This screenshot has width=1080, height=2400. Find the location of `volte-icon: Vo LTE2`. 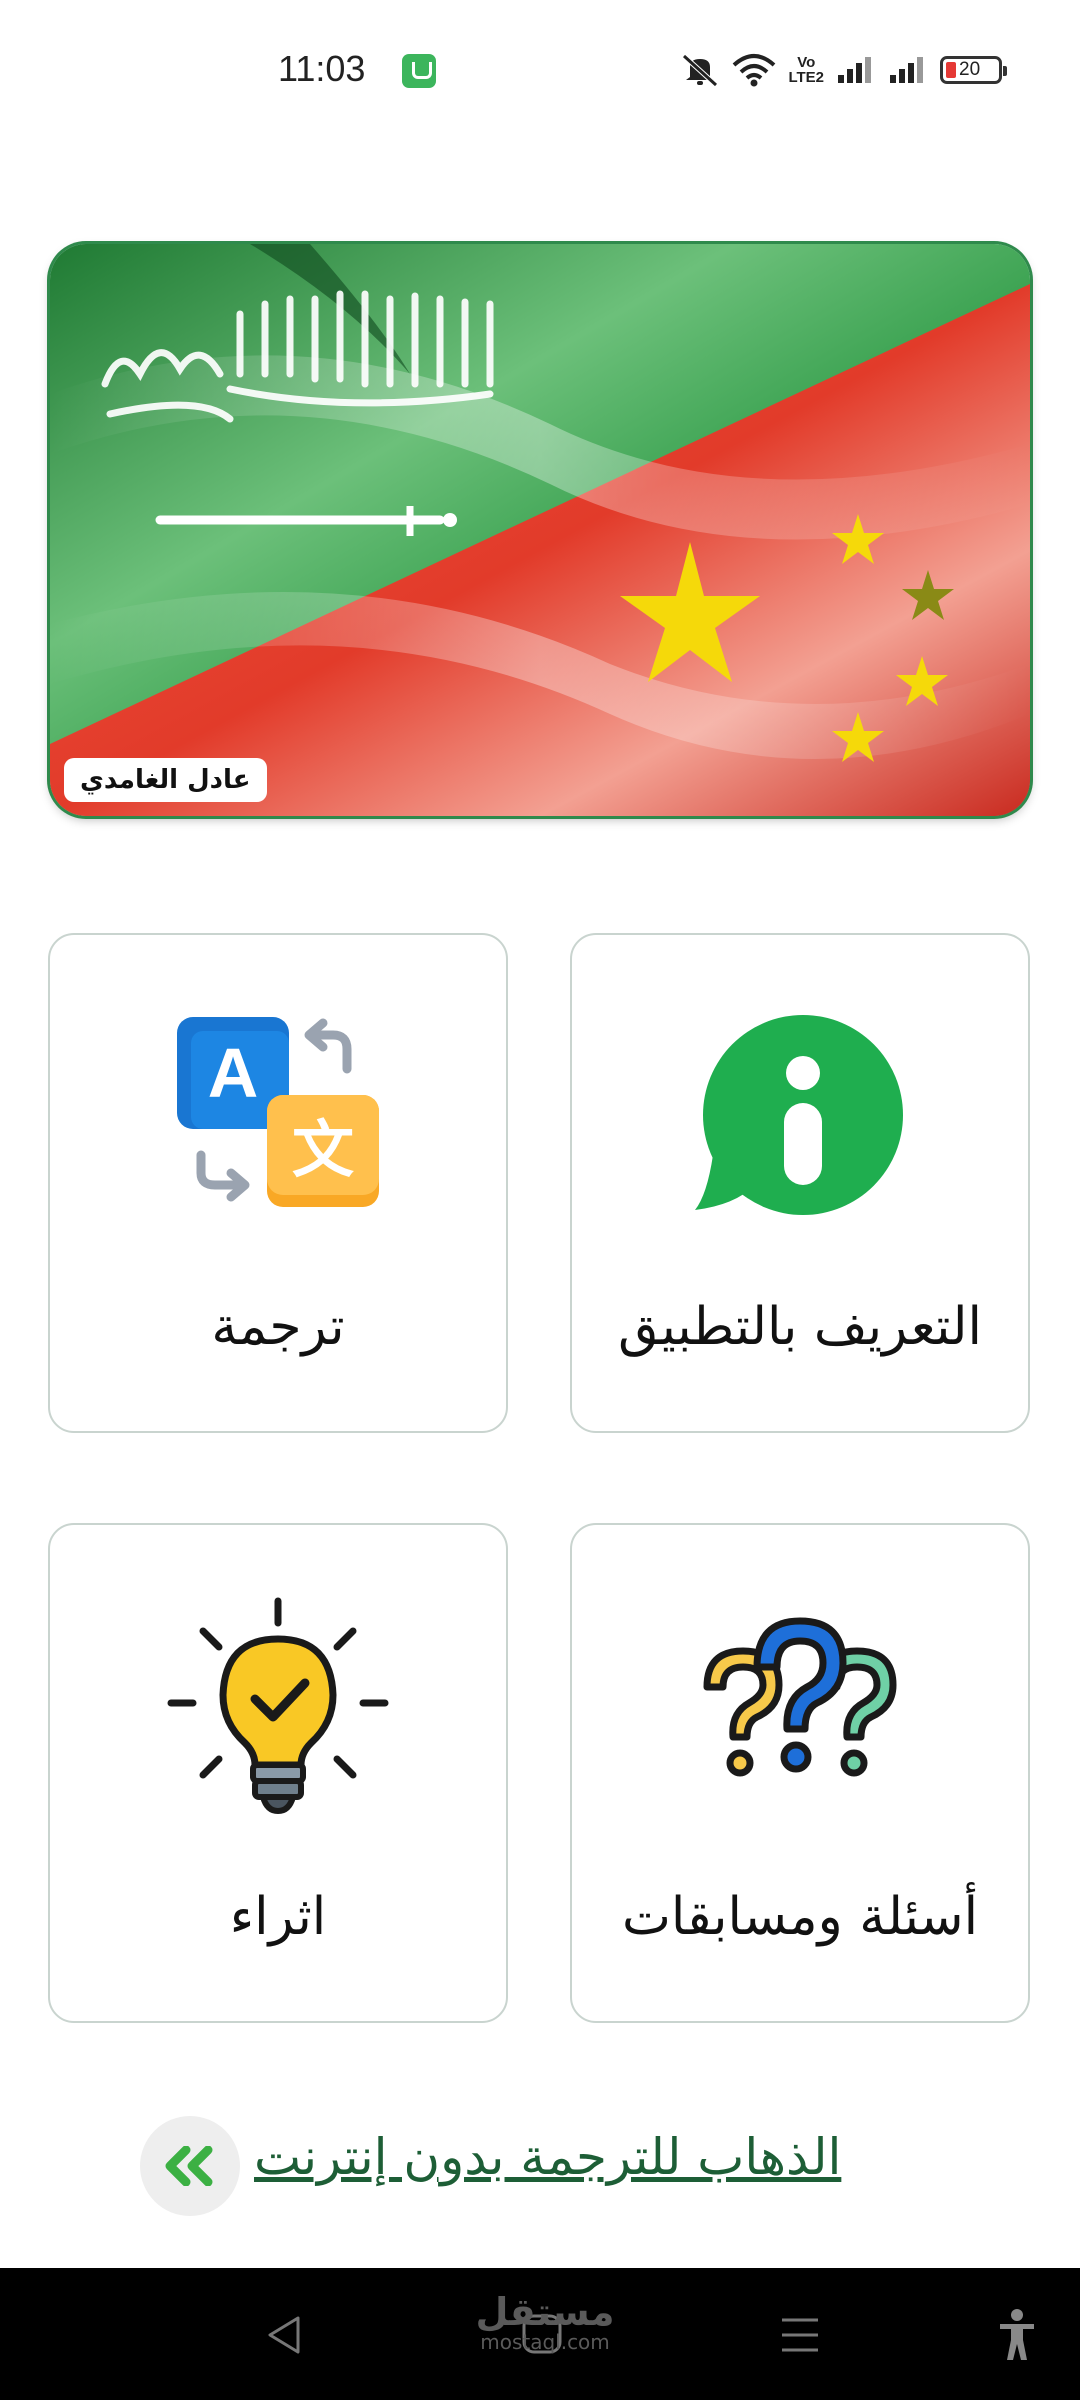

volte-icon: Vo LTE2 is located at coordinates (806, 70).